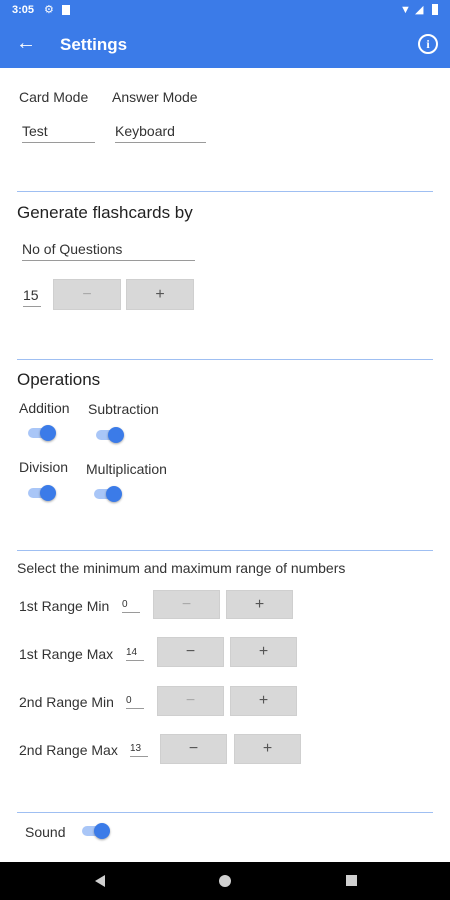 The height and width of the screenshot is (900, 450). What do you see at coordinates (66, 654) in the screenshot?
I see `range-1-max-label: 1st Range Max` at bounding box center [66, 654].